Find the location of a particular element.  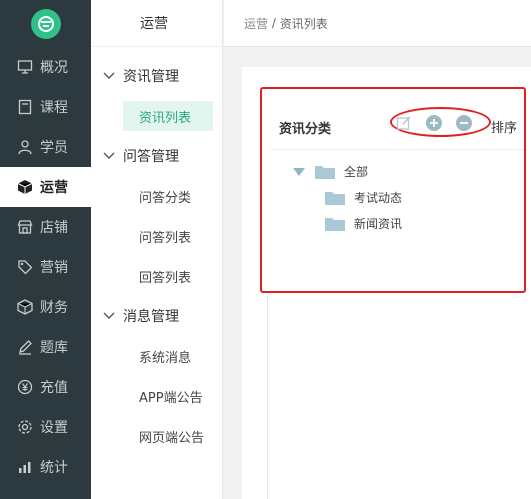

tag-icon is located at coordinates (25, 267).